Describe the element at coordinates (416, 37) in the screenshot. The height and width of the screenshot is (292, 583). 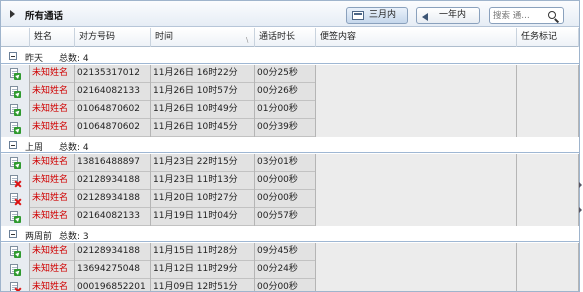
I see `header-note: 便签内容` at that location.